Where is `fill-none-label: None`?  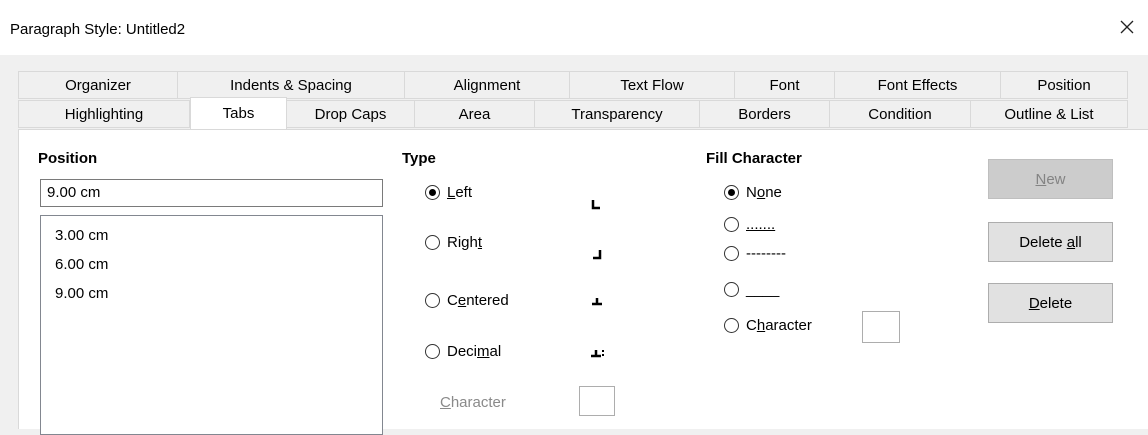 fill-none-label: None is located at coordinates (764, 192).